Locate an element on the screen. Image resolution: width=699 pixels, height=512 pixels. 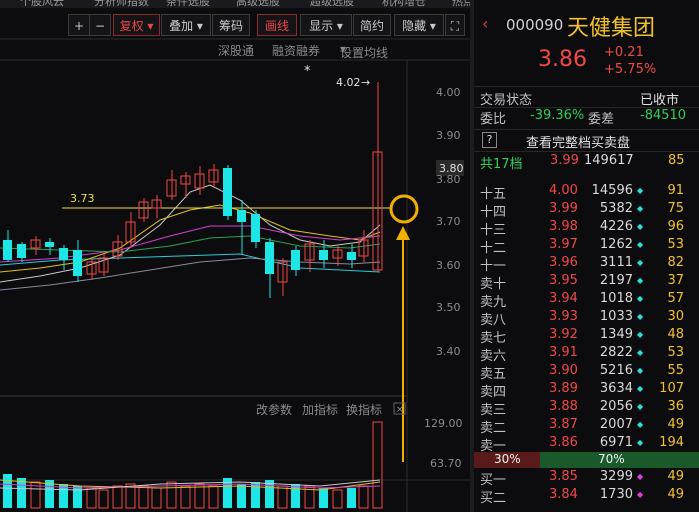
bid-row: 买二 3.84 1730 ◆ 49 is located at coordinates (582, 496).